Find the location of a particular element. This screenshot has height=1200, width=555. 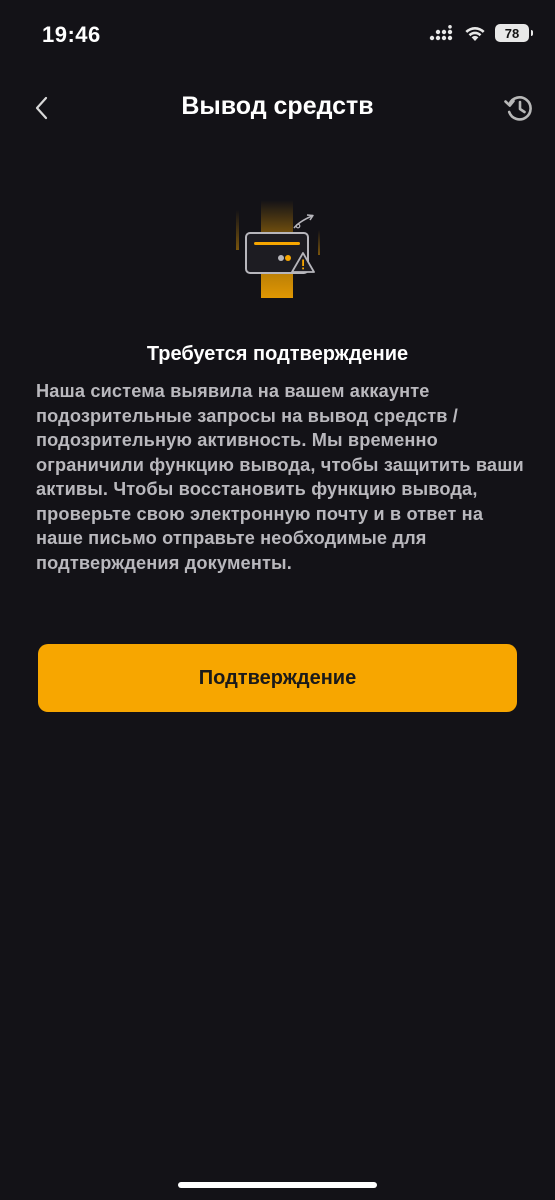

page-title: Вывод средств is located at coordinates (277, 106).